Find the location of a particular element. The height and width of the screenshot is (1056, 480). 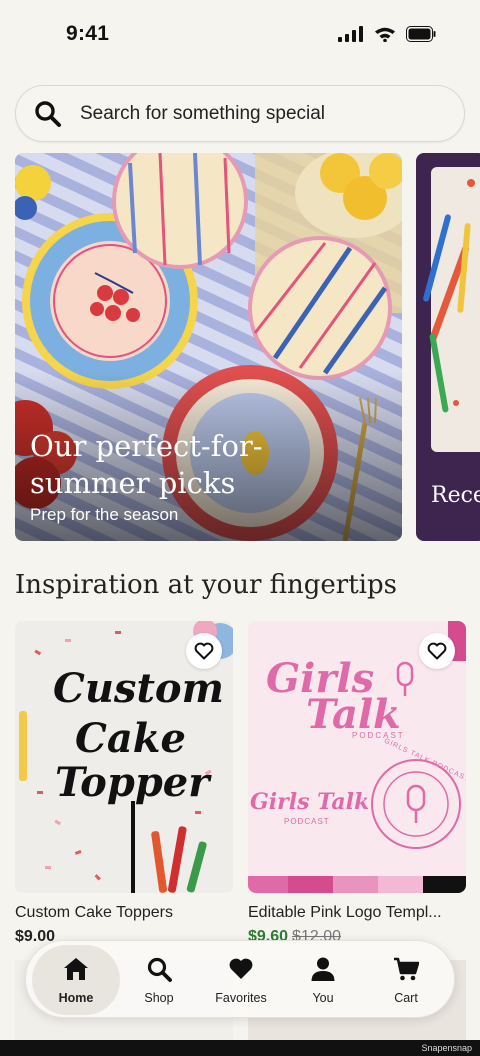

heart-icon is located at coordinates (241, 968).